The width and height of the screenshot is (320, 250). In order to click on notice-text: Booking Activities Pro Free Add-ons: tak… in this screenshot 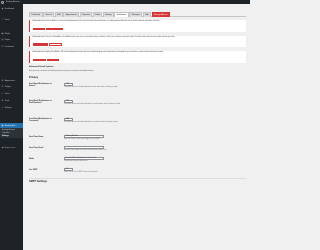, I will do `click(96, 22)`.